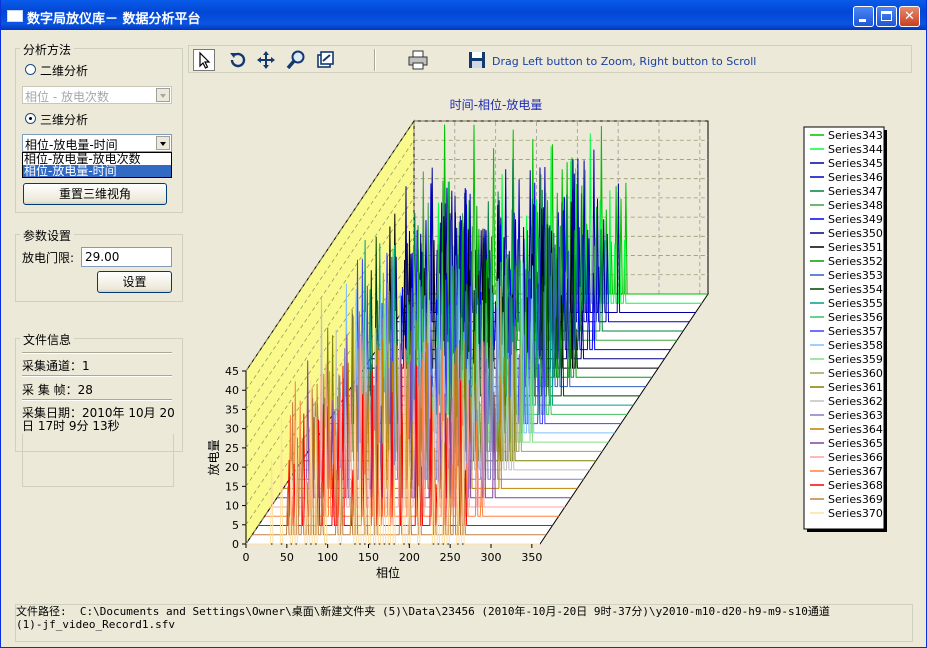 The width and height of the screenshot is (927, 648). I want to click on threshold-label: 放电门限:, so click(48, 258).